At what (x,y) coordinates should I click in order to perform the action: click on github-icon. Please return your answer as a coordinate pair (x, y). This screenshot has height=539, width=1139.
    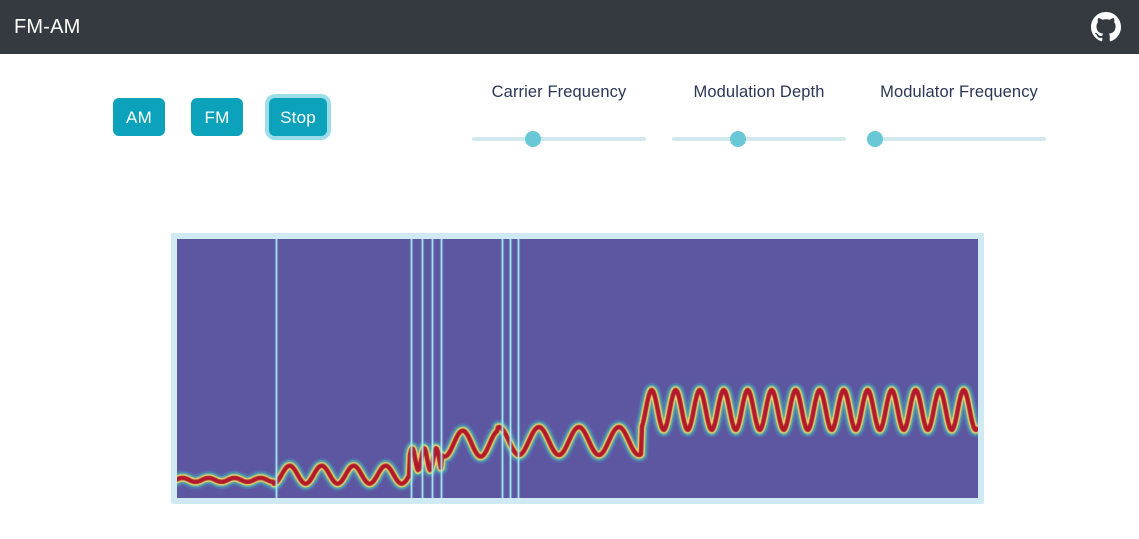
    Looking at the image, I should click on (1106, 27).